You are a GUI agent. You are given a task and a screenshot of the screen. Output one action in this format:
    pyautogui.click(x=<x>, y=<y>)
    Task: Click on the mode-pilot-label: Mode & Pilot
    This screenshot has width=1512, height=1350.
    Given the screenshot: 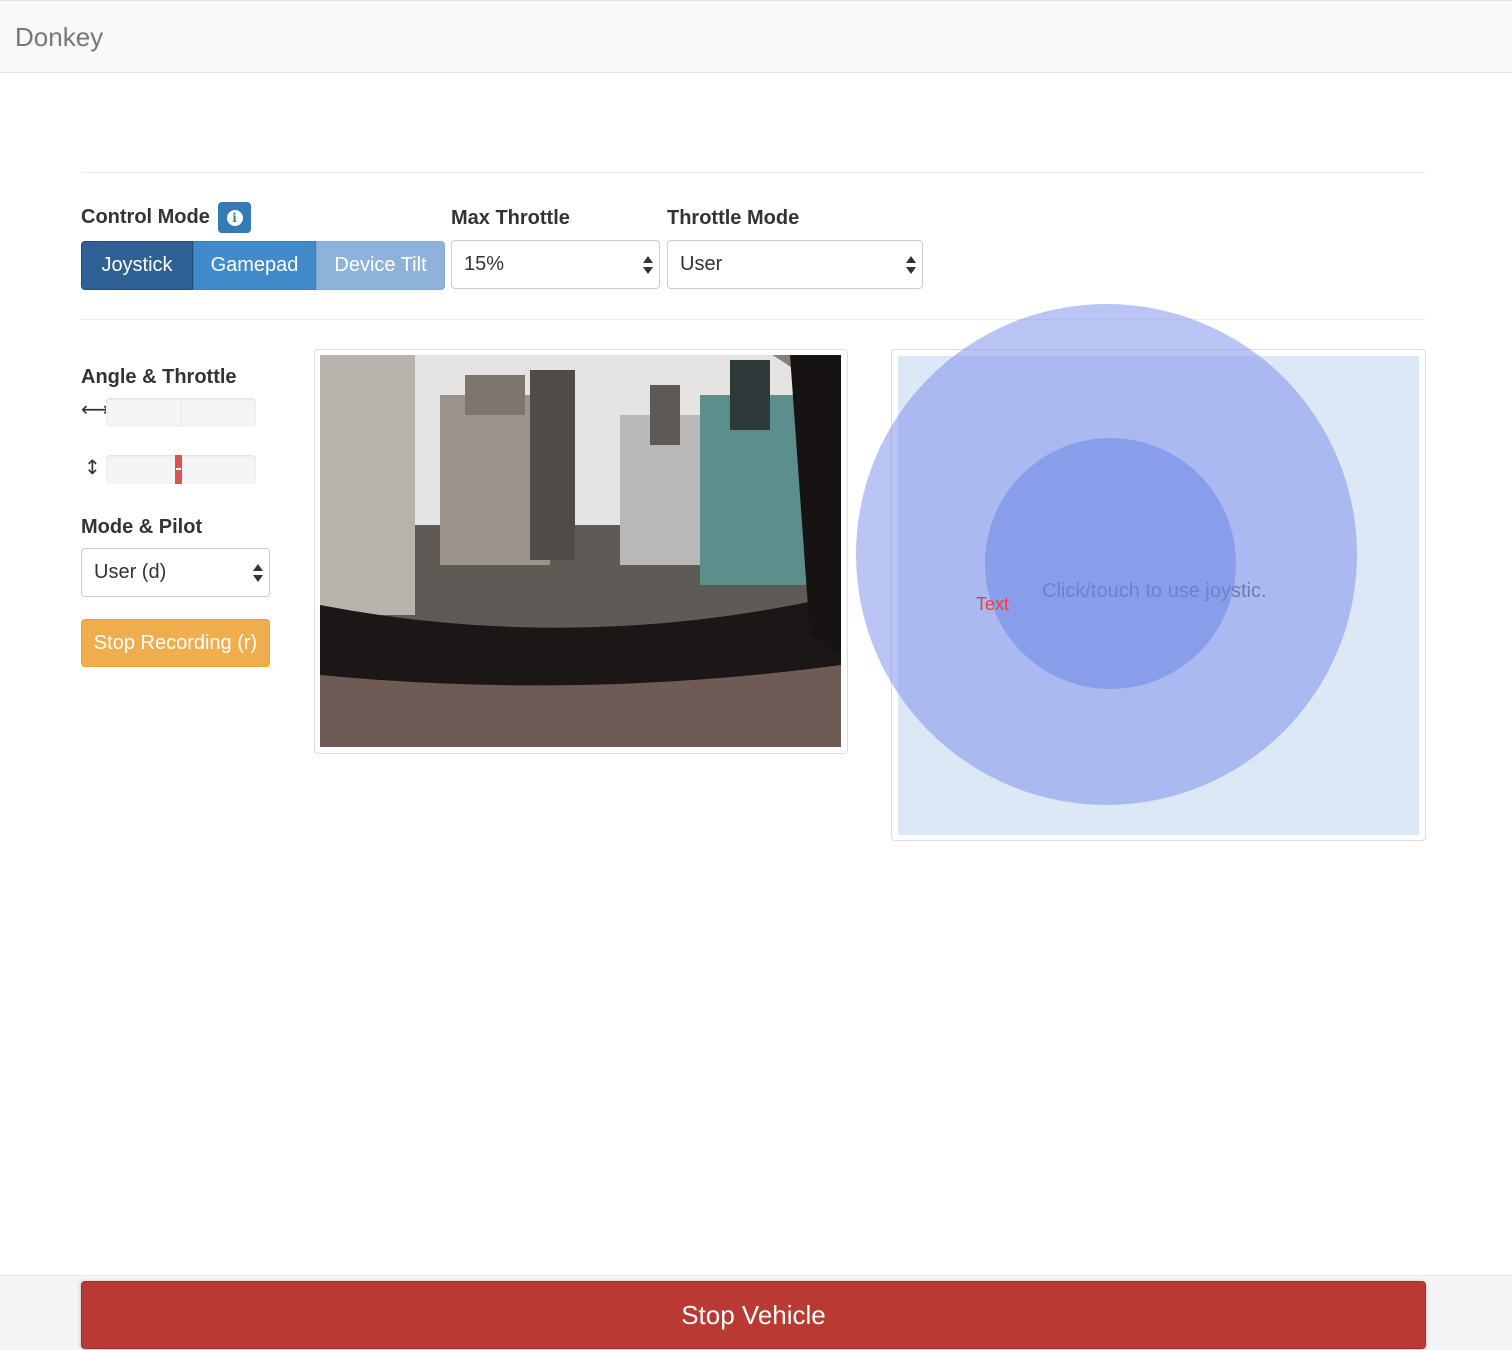 What is the action you would take?
    pyautogui.click(x=142, y=527)
    